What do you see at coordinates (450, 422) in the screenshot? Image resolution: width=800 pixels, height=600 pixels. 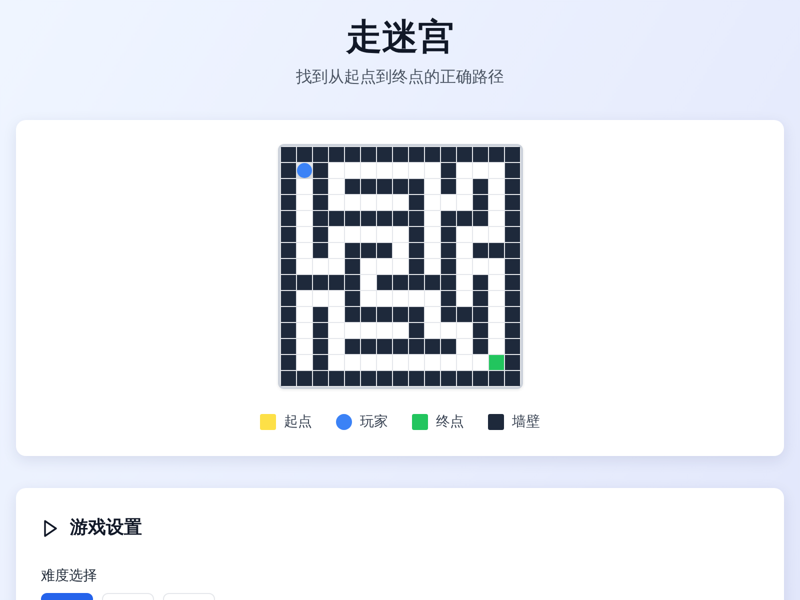 I see `legend-label: 终点` at bounding box center [450, 422].